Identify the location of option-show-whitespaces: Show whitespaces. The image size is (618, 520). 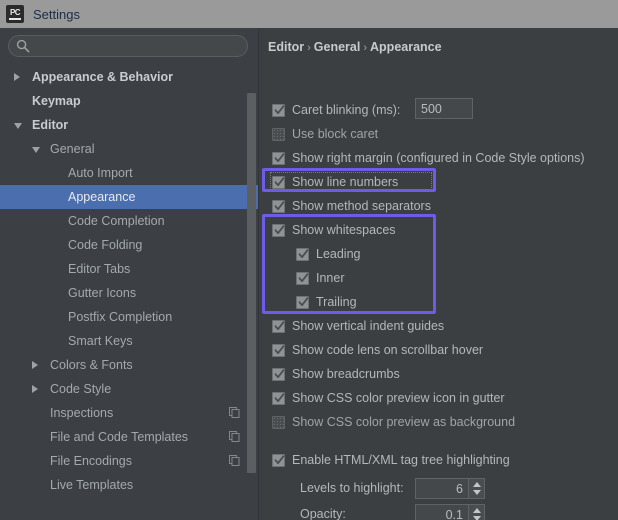
(334, 230).